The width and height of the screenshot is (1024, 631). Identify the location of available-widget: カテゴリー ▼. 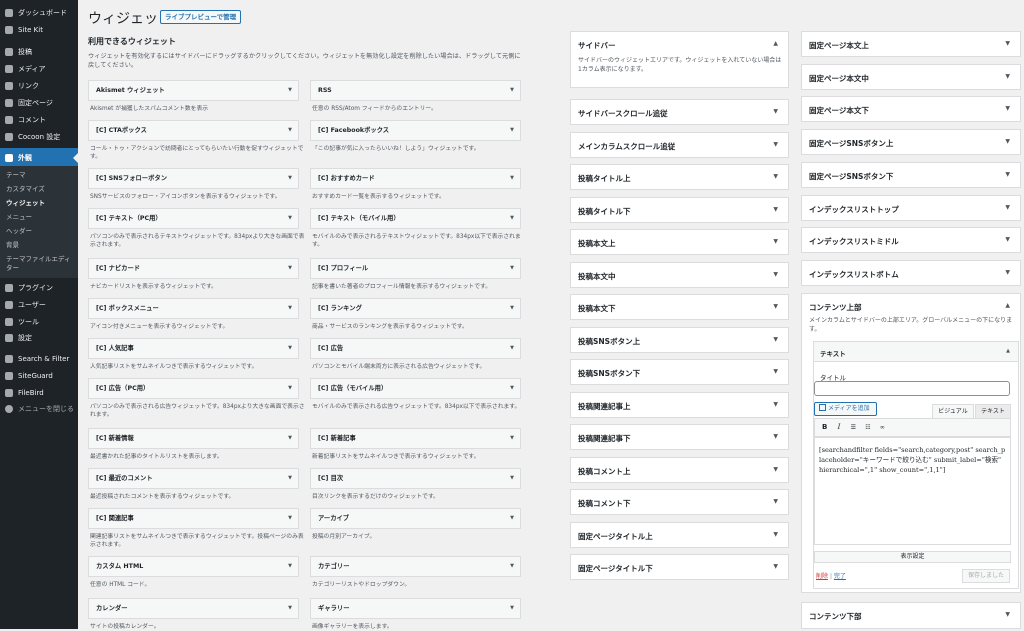
(415, 566).